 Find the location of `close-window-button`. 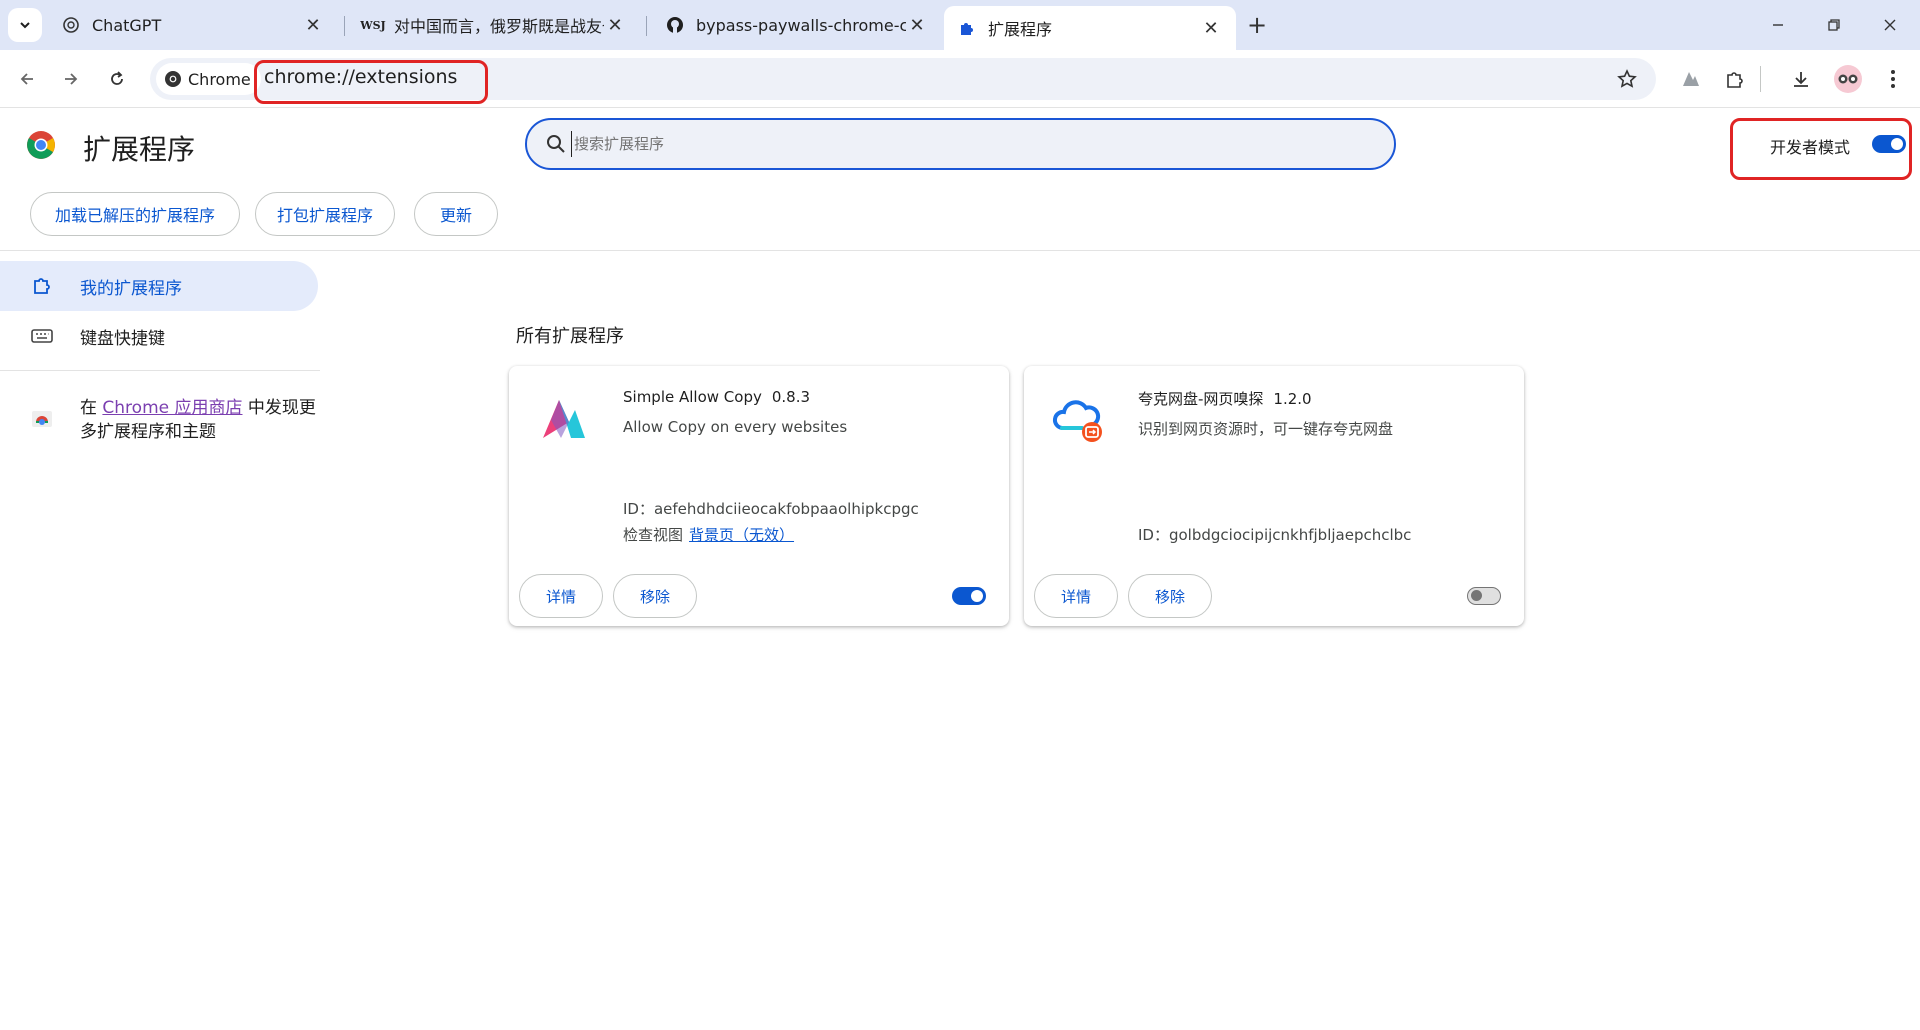

close-window-button is located at coordinates (1890, 25).